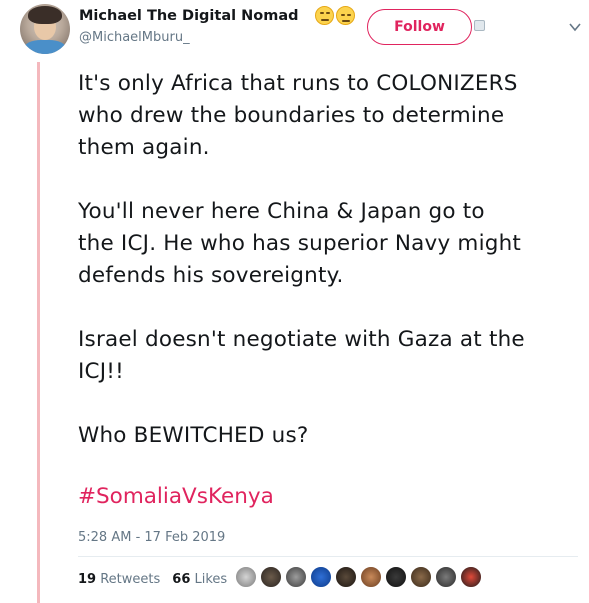  I want to click on chevron-down-icon, so click(575, 27).